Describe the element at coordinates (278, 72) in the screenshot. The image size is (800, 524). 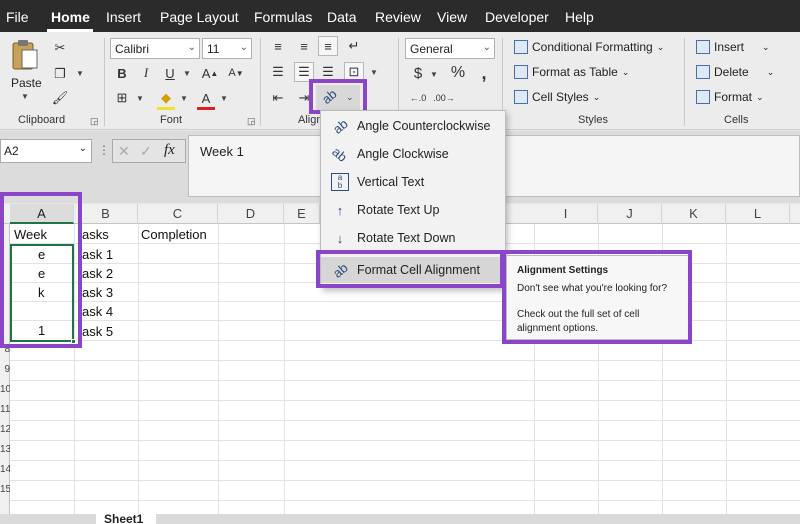
I see `align-left-icon: ☰` at that location.